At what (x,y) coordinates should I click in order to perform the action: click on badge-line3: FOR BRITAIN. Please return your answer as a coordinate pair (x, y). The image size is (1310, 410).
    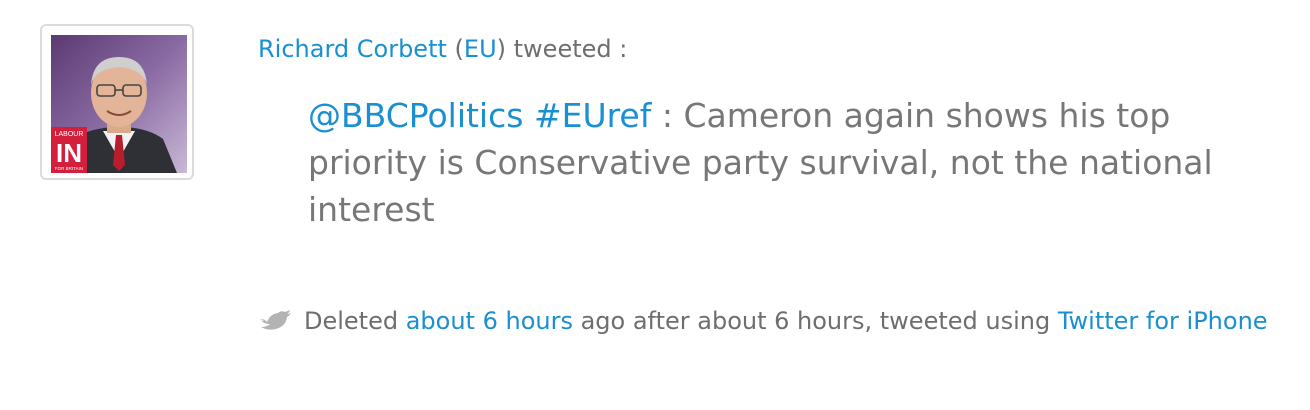
    Looking at the image, I should click on (69, 168).